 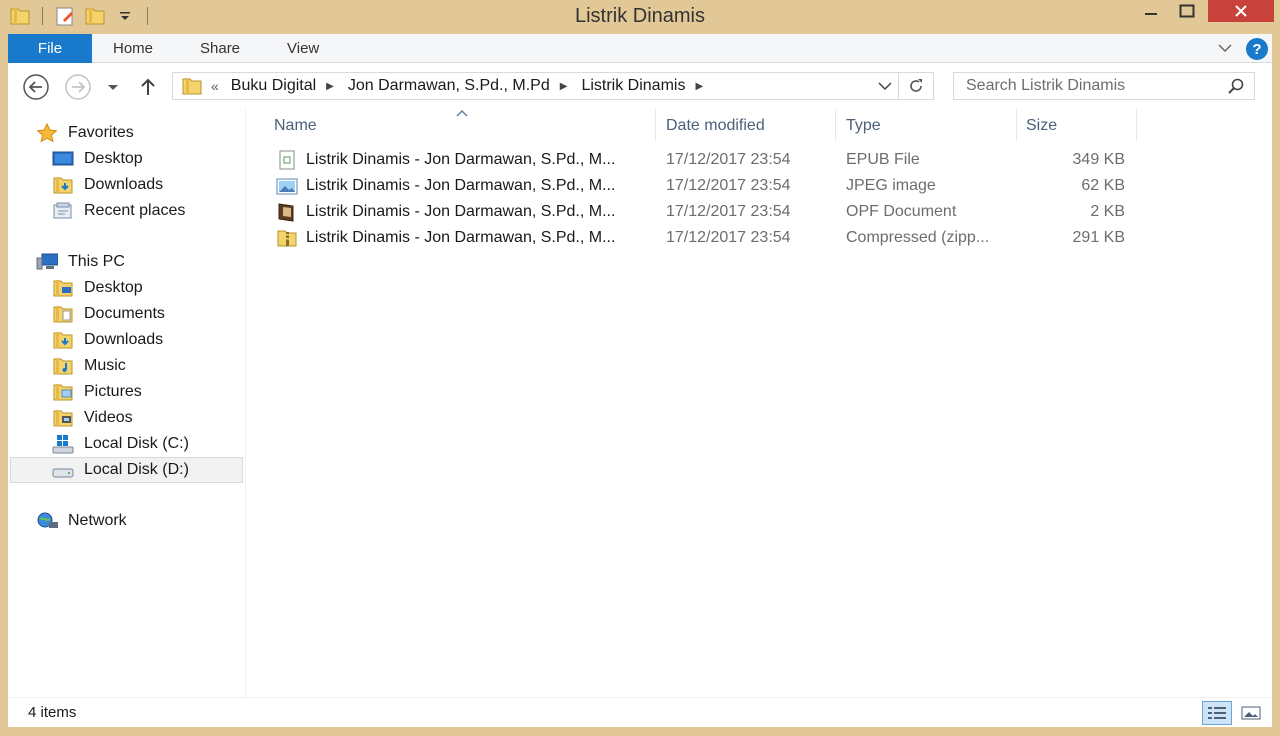 I want to click on sort-ascending-icon, so click(x=462, y=114).